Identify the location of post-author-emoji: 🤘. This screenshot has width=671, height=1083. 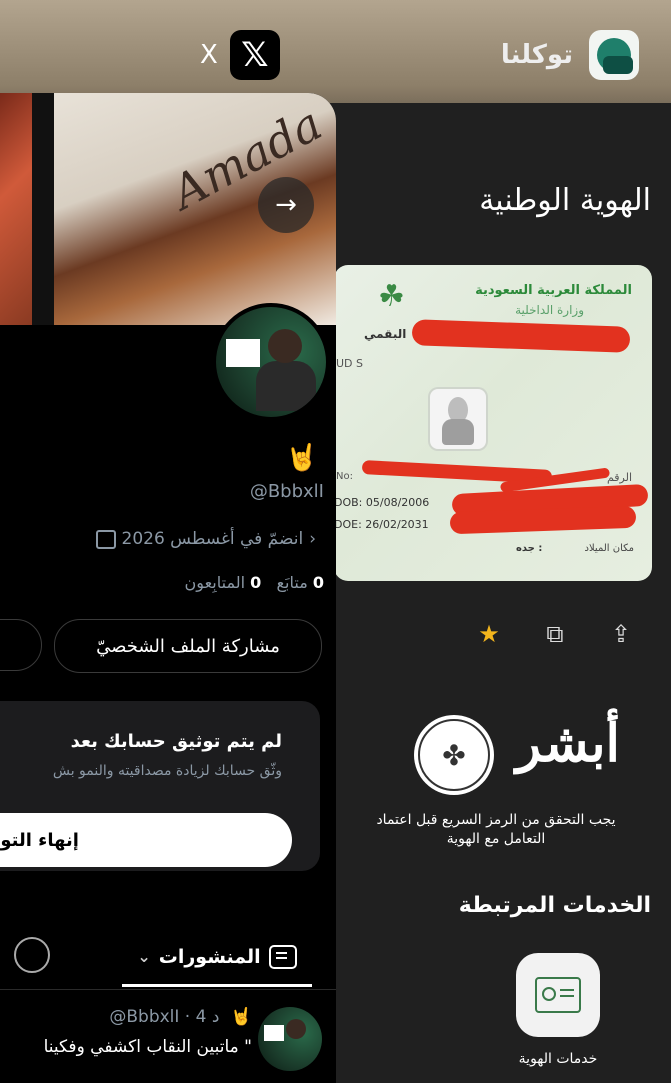
(241, 1017).